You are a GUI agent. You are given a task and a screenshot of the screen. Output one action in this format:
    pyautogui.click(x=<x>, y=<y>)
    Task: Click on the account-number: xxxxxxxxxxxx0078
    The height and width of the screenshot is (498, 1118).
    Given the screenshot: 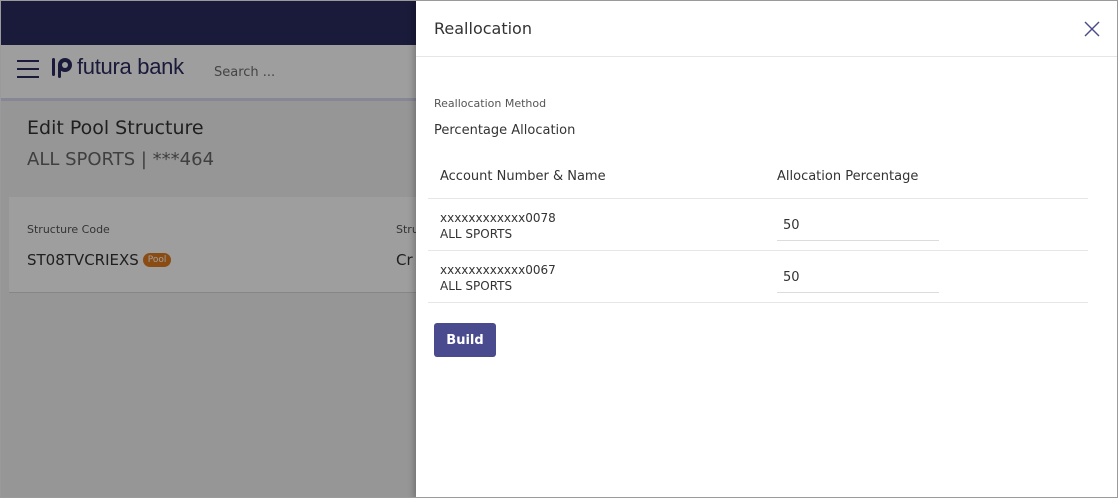 What is the action you would take?
    pyautogui.click(x=498, y=218)
    